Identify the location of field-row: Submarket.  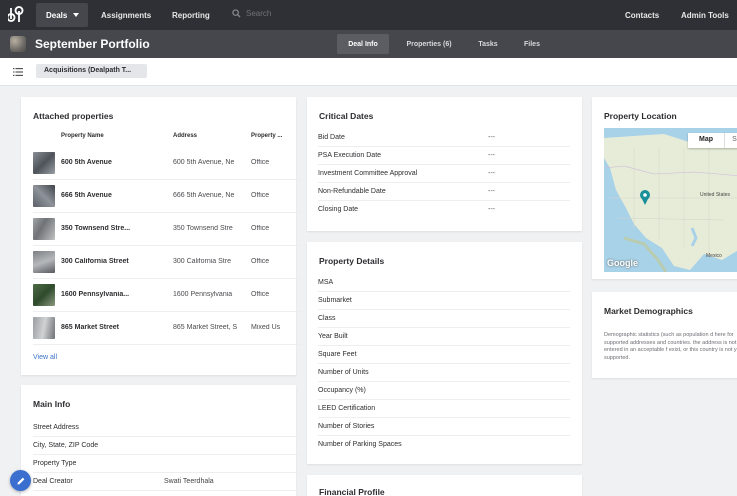
(444, 301).